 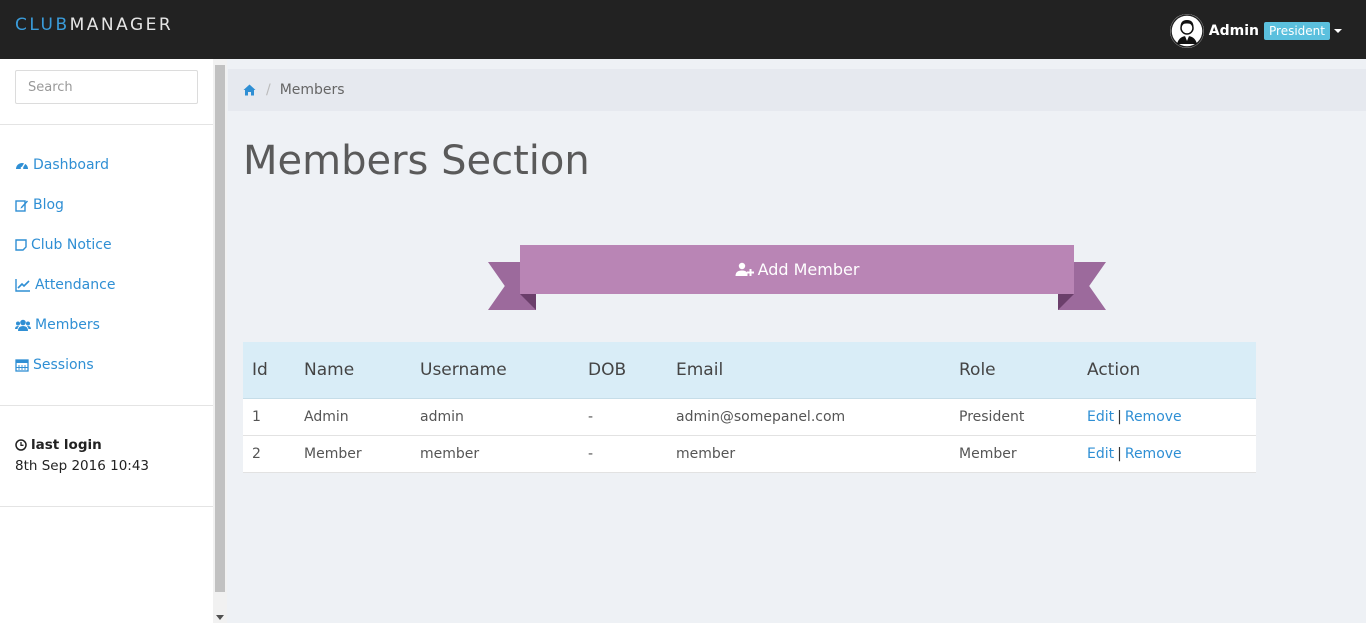 What do you see at coordinates (106, 87) in the screenshot?
I see `search-input` at bounding box center [106, 87].